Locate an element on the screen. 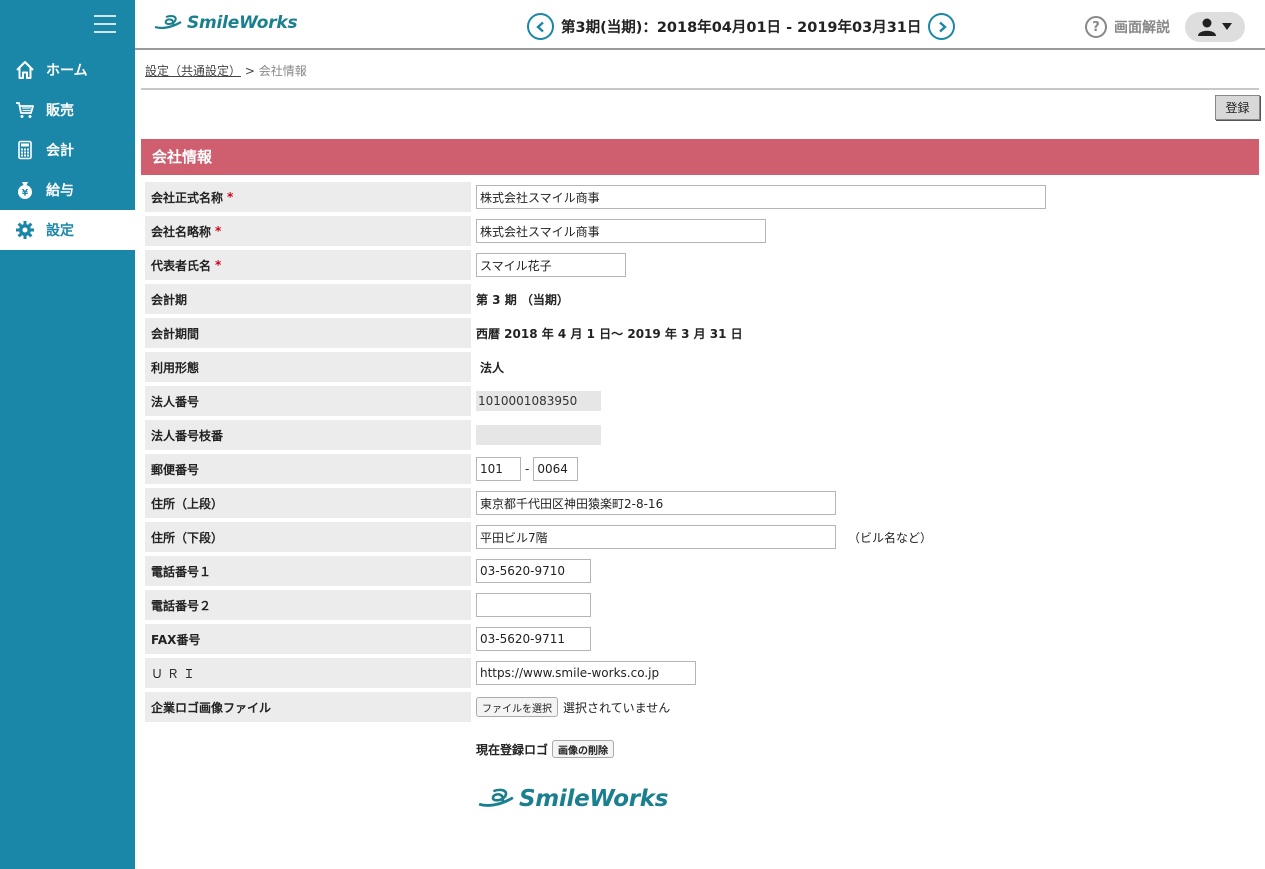 Image resolution: width=1265 pixels, height=869 pixels. postal-first-input: 101 is located at coordinates (498, 469).